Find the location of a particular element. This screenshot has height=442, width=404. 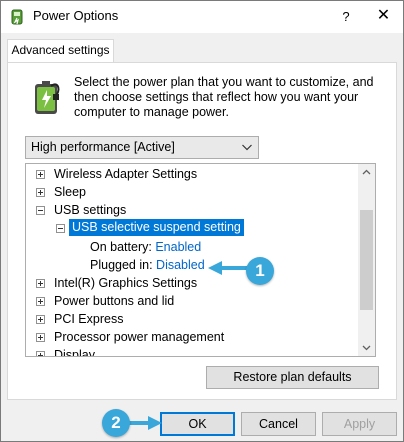

setting-label: Plugged in: is located at coordinates (121, 265).